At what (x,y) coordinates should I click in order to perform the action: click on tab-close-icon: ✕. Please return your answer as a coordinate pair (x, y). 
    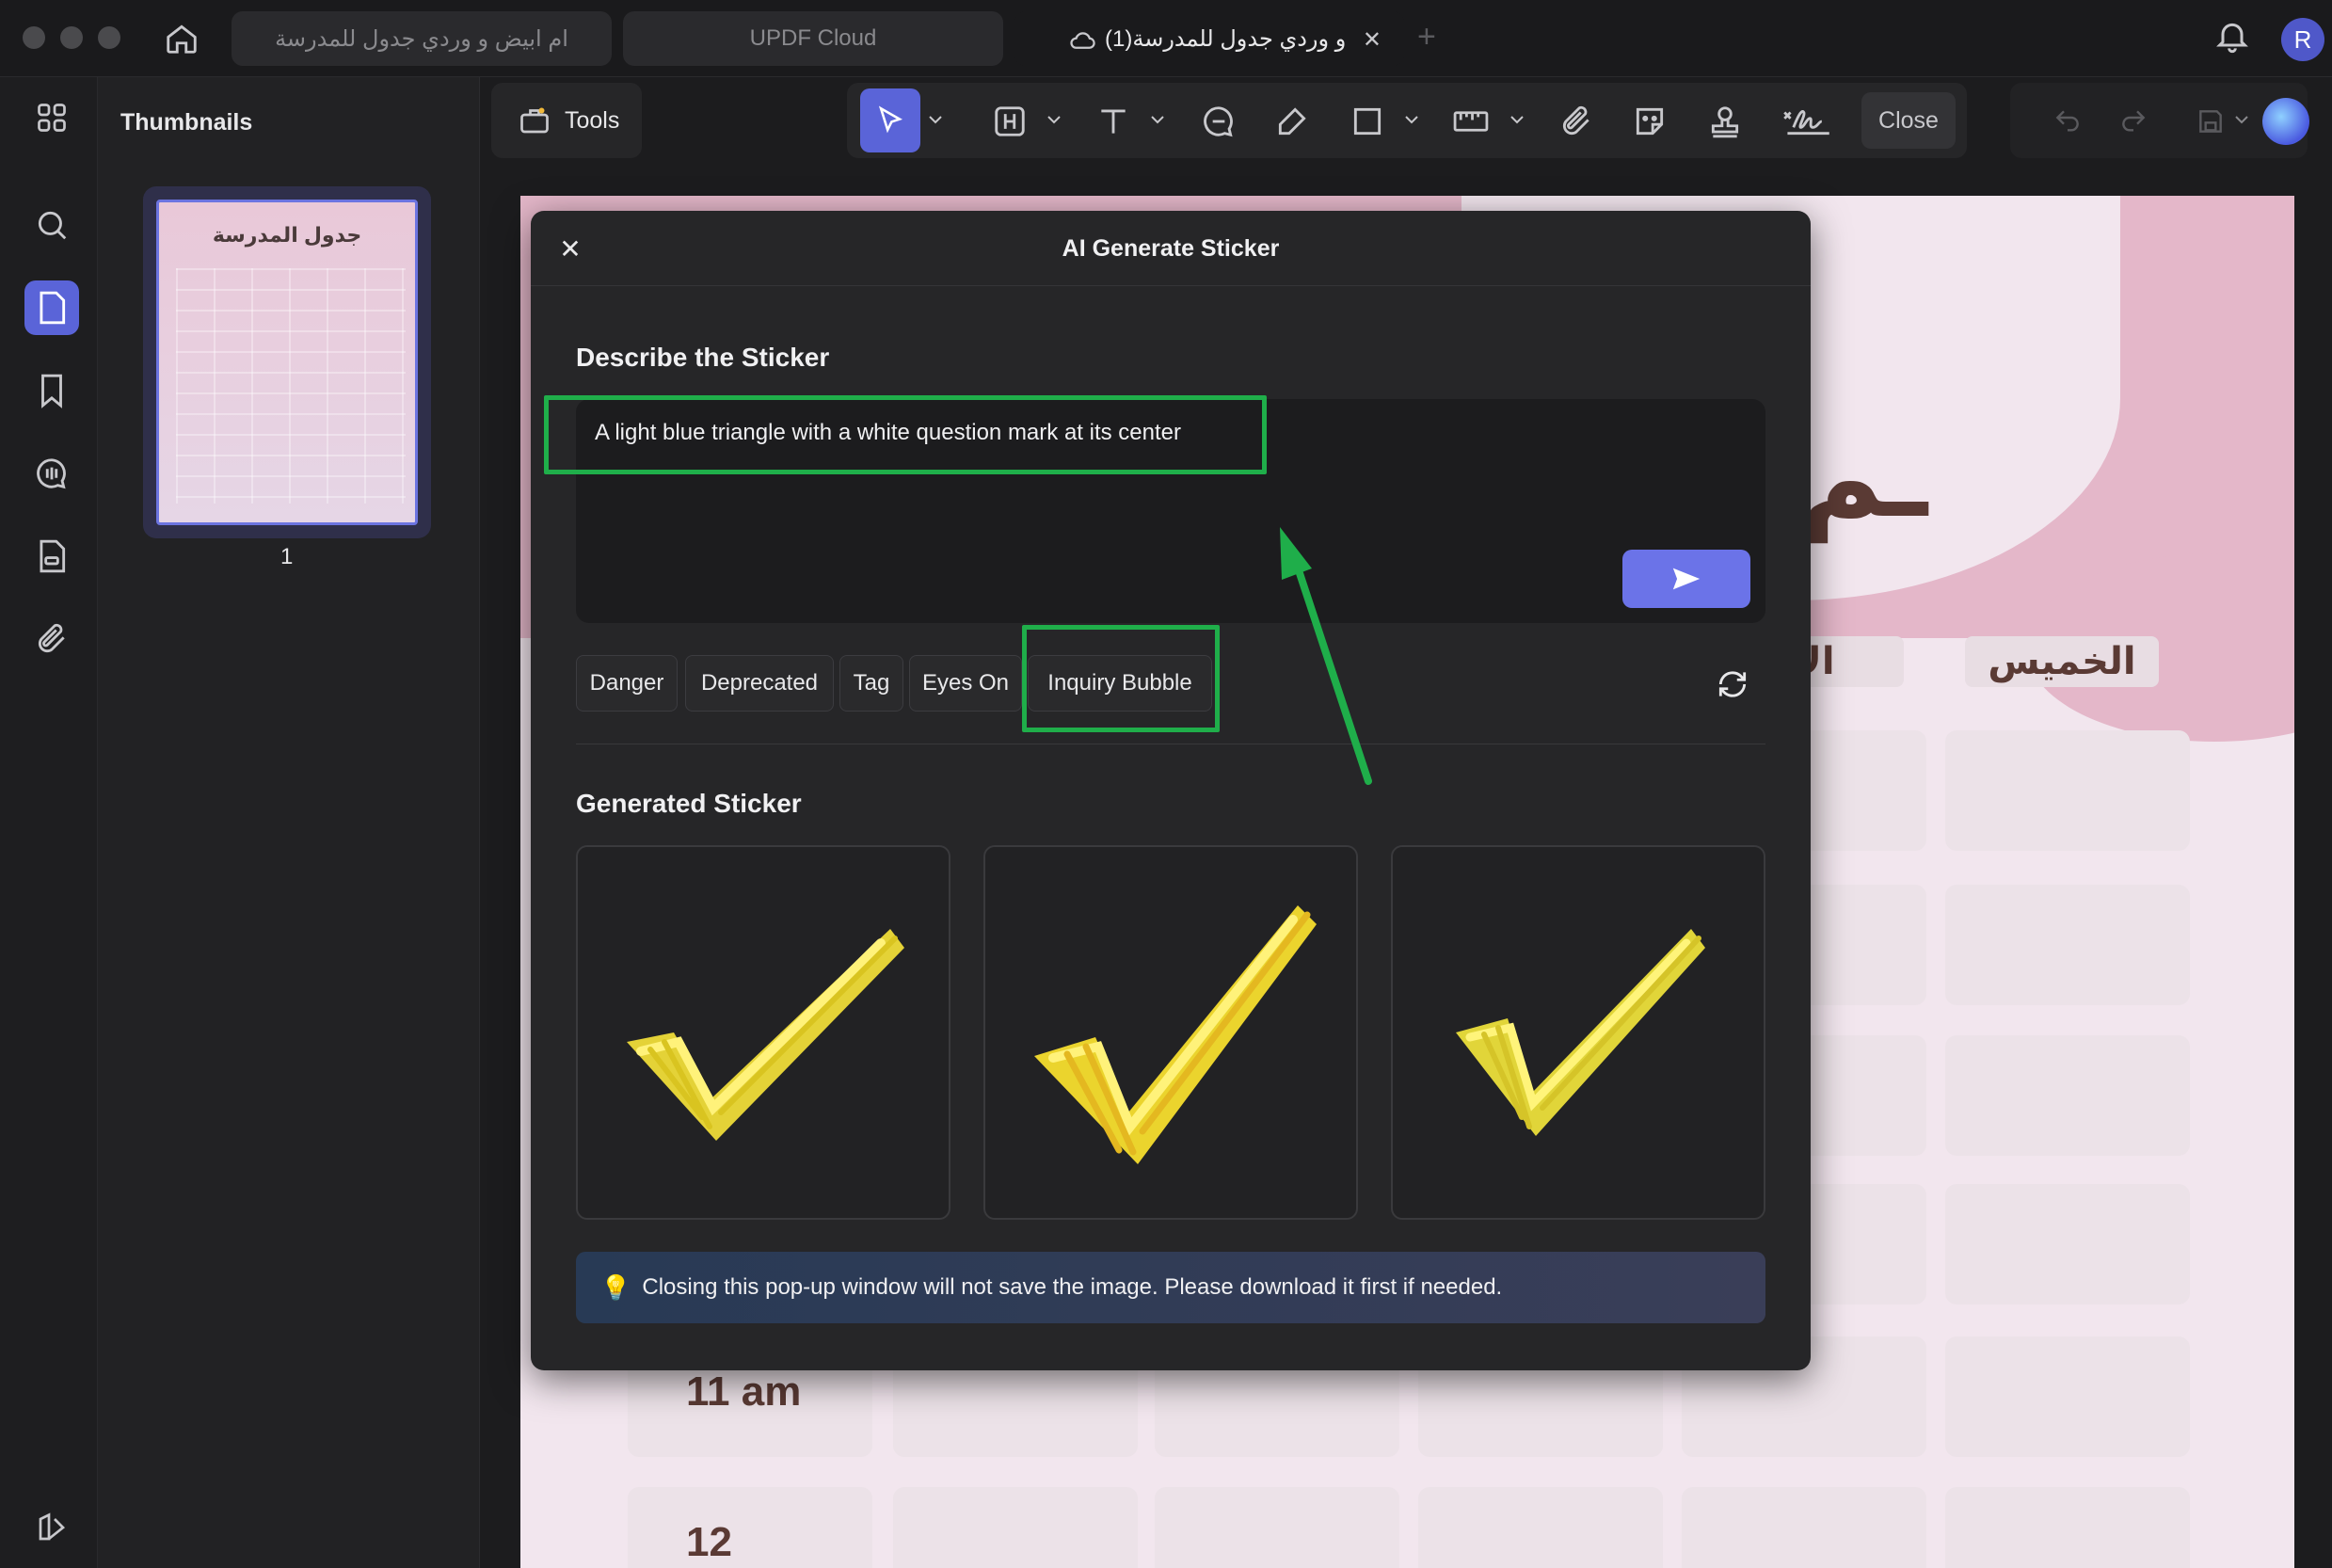
    Looking at the image, I should click on (1373, 40).